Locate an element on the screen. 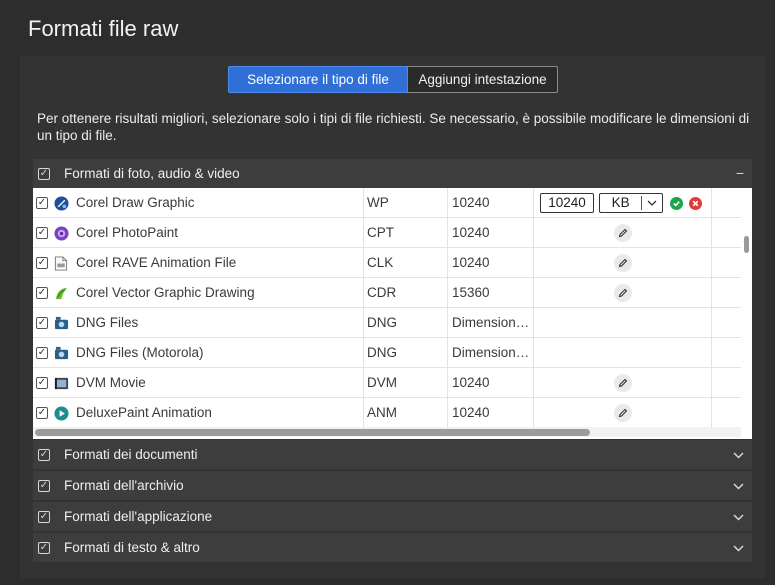  table-row: ✓ DVM Movie DVM 10240 is located at coordinates (387, 383).